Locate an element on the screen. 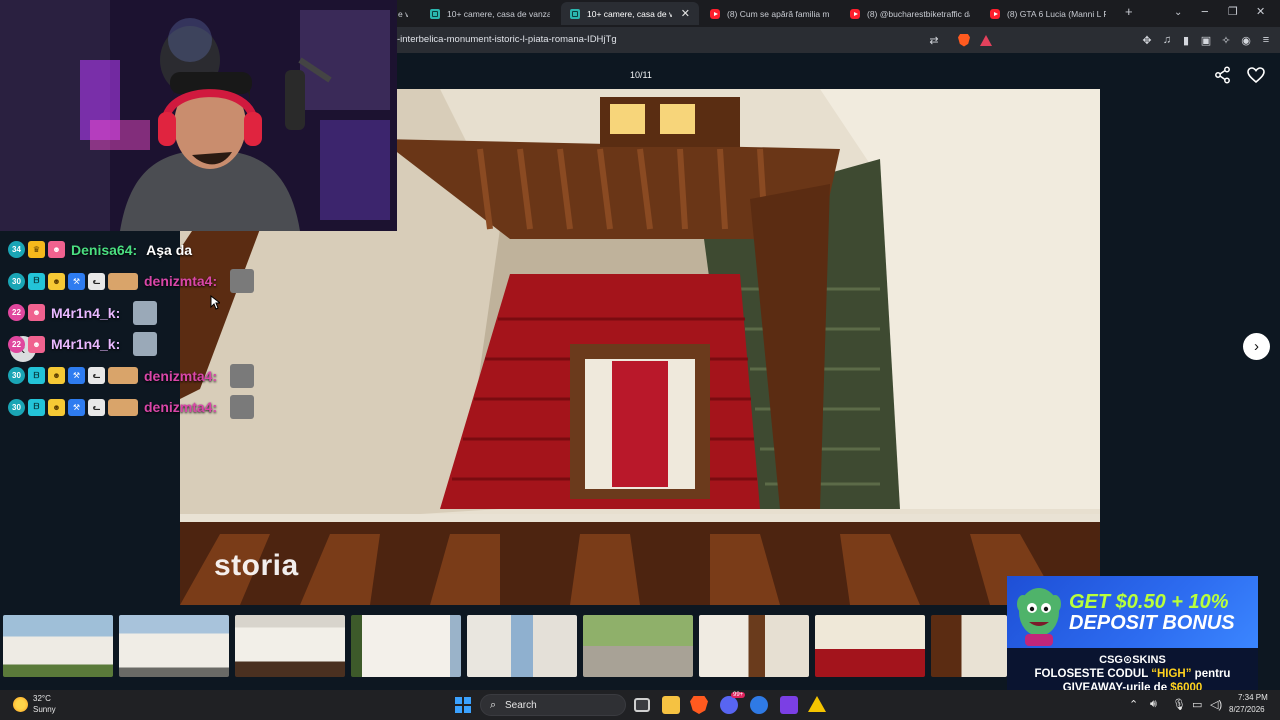 The height and width of the screenshot is (720, 1280). storia-watermark: storia is located at coordinates (256, 565).